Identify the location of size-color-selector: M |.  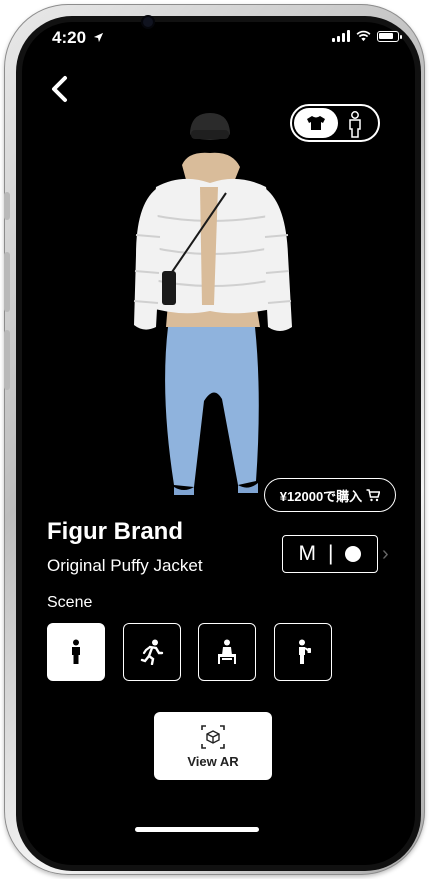
(330, 554).